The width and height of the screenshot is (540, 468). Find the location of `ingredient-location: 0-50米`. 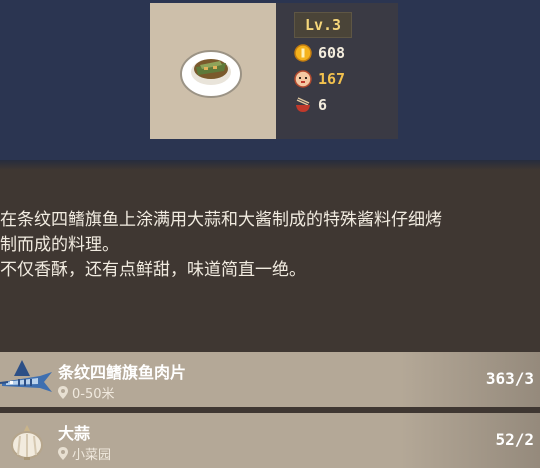

ingredient-location: 0-50米 is located at coordinates (86, 392).